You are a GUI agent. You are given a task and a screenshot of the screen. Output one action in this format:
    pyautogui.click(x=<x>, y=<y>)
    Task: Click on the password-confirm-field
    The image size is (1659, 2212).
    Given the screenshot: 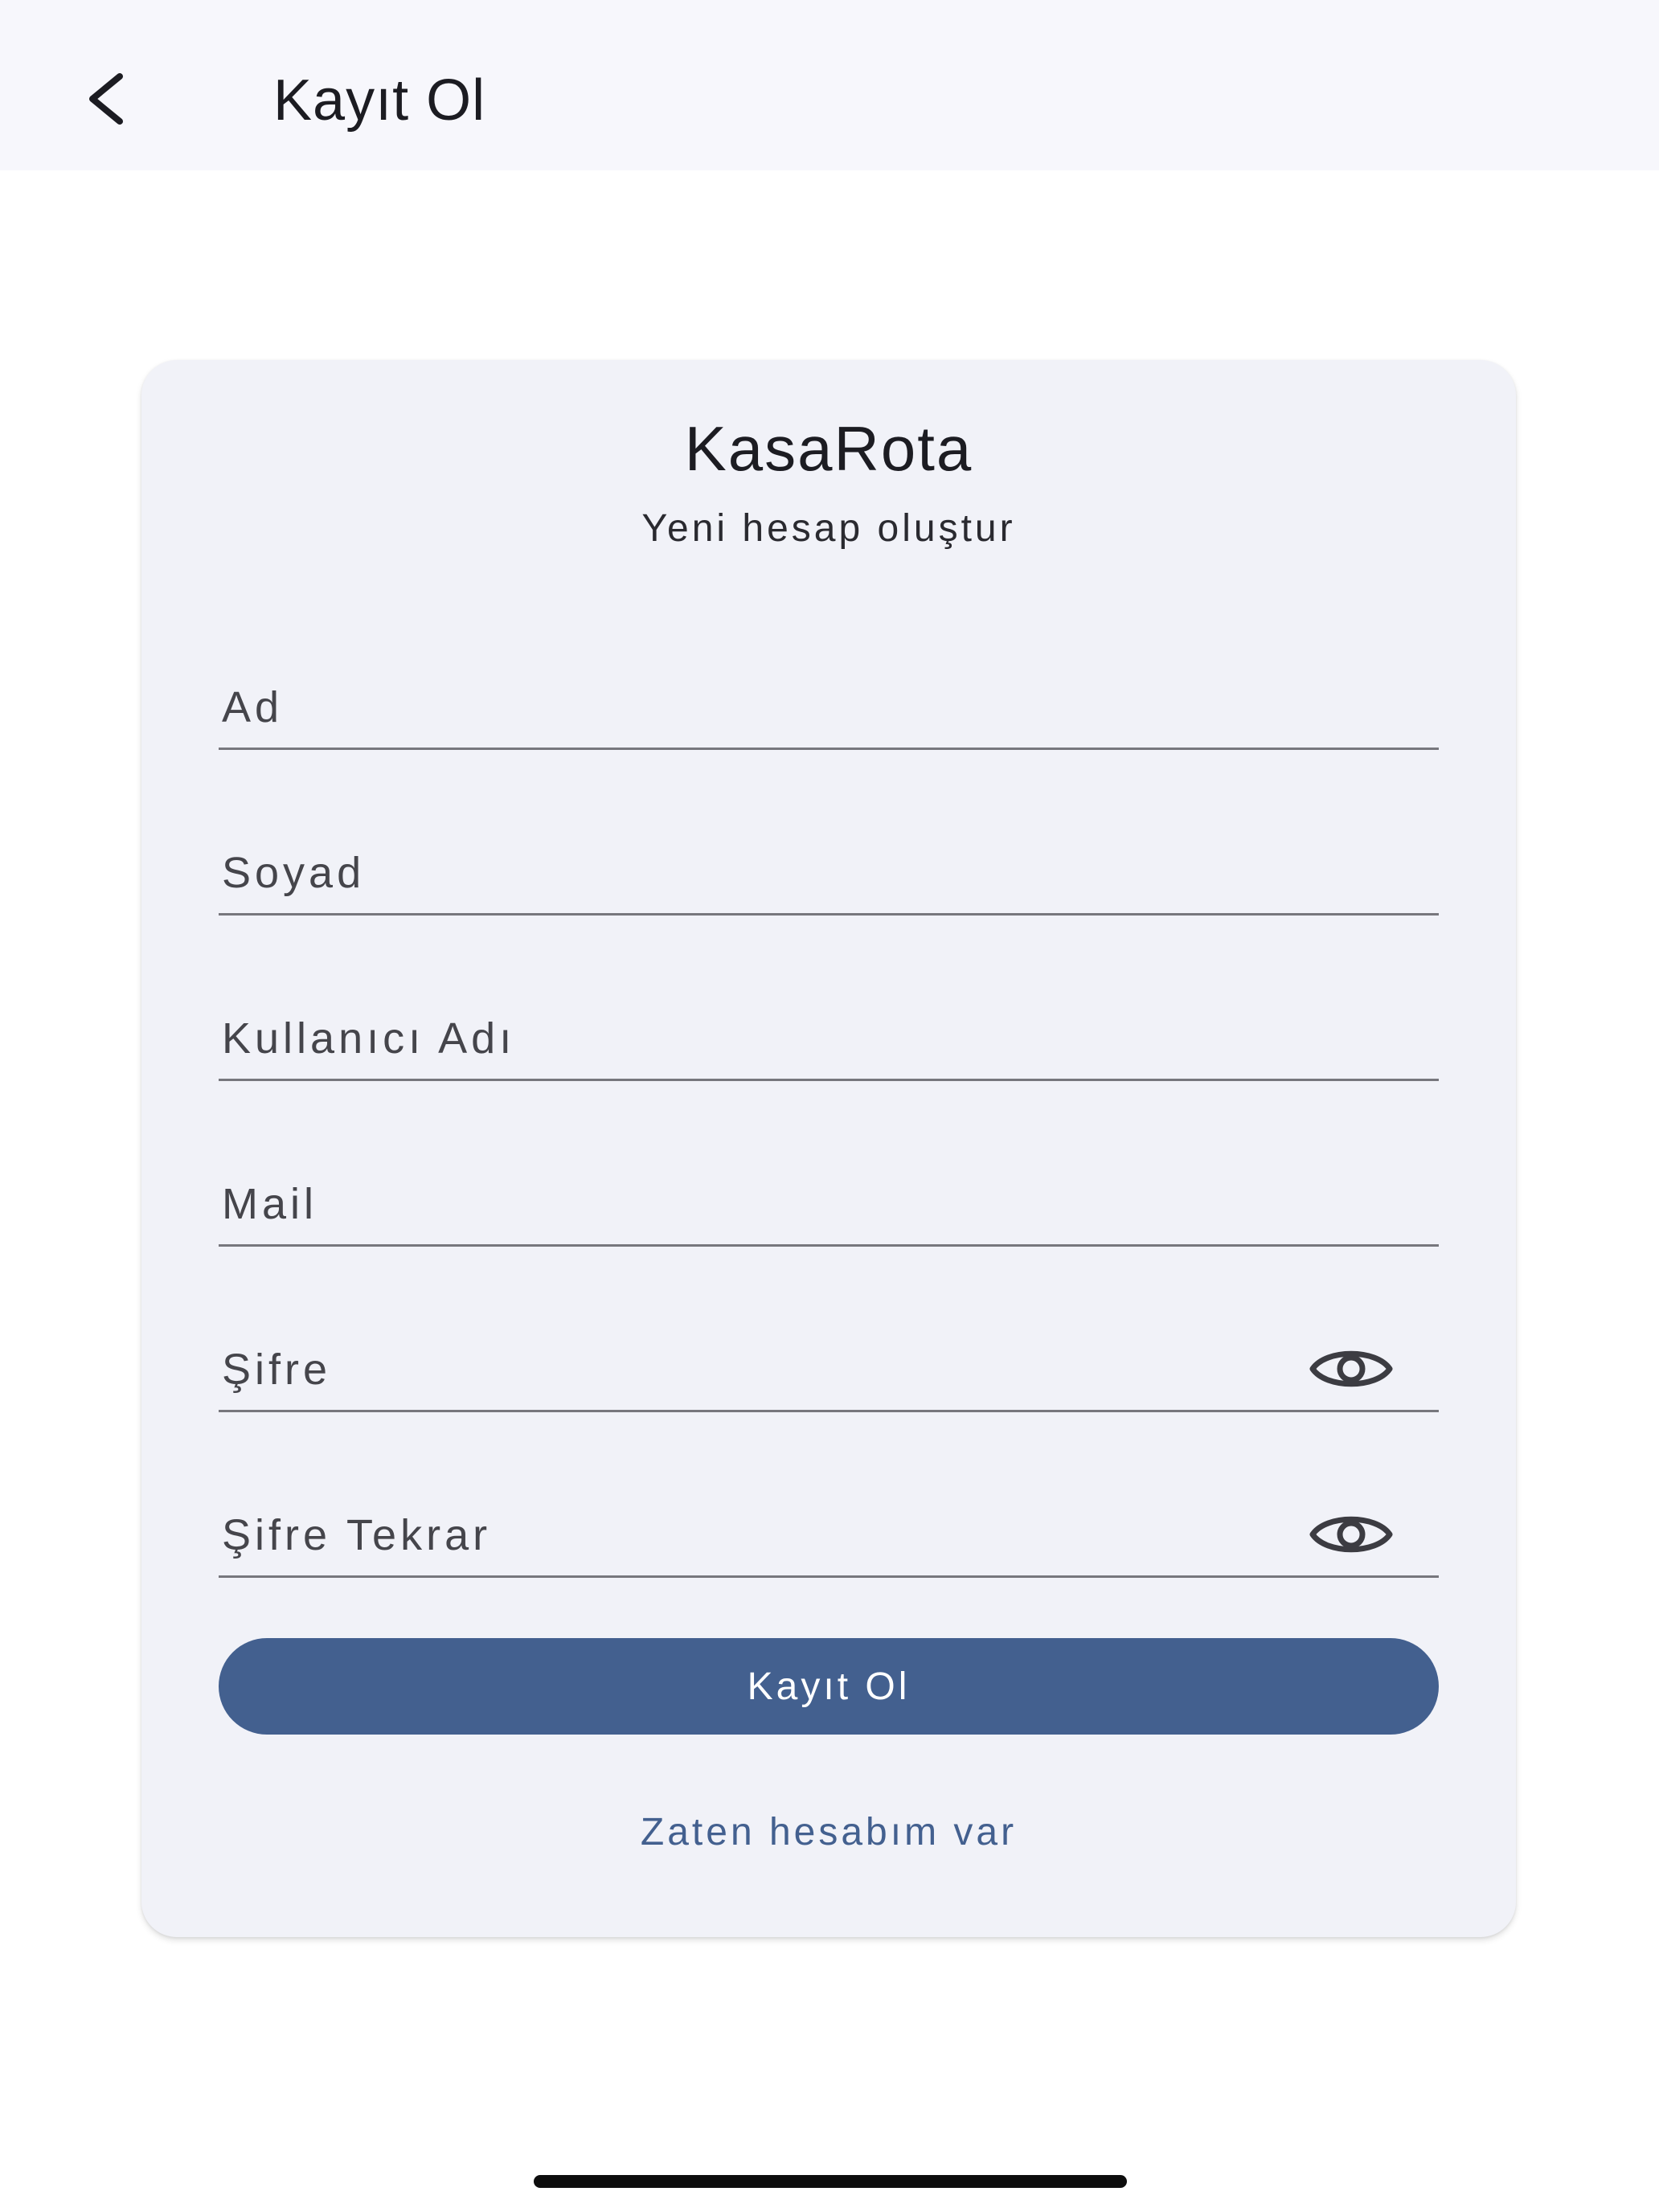 What is the action you would take?
    pyautogui.click(x=829, y=1536)
    